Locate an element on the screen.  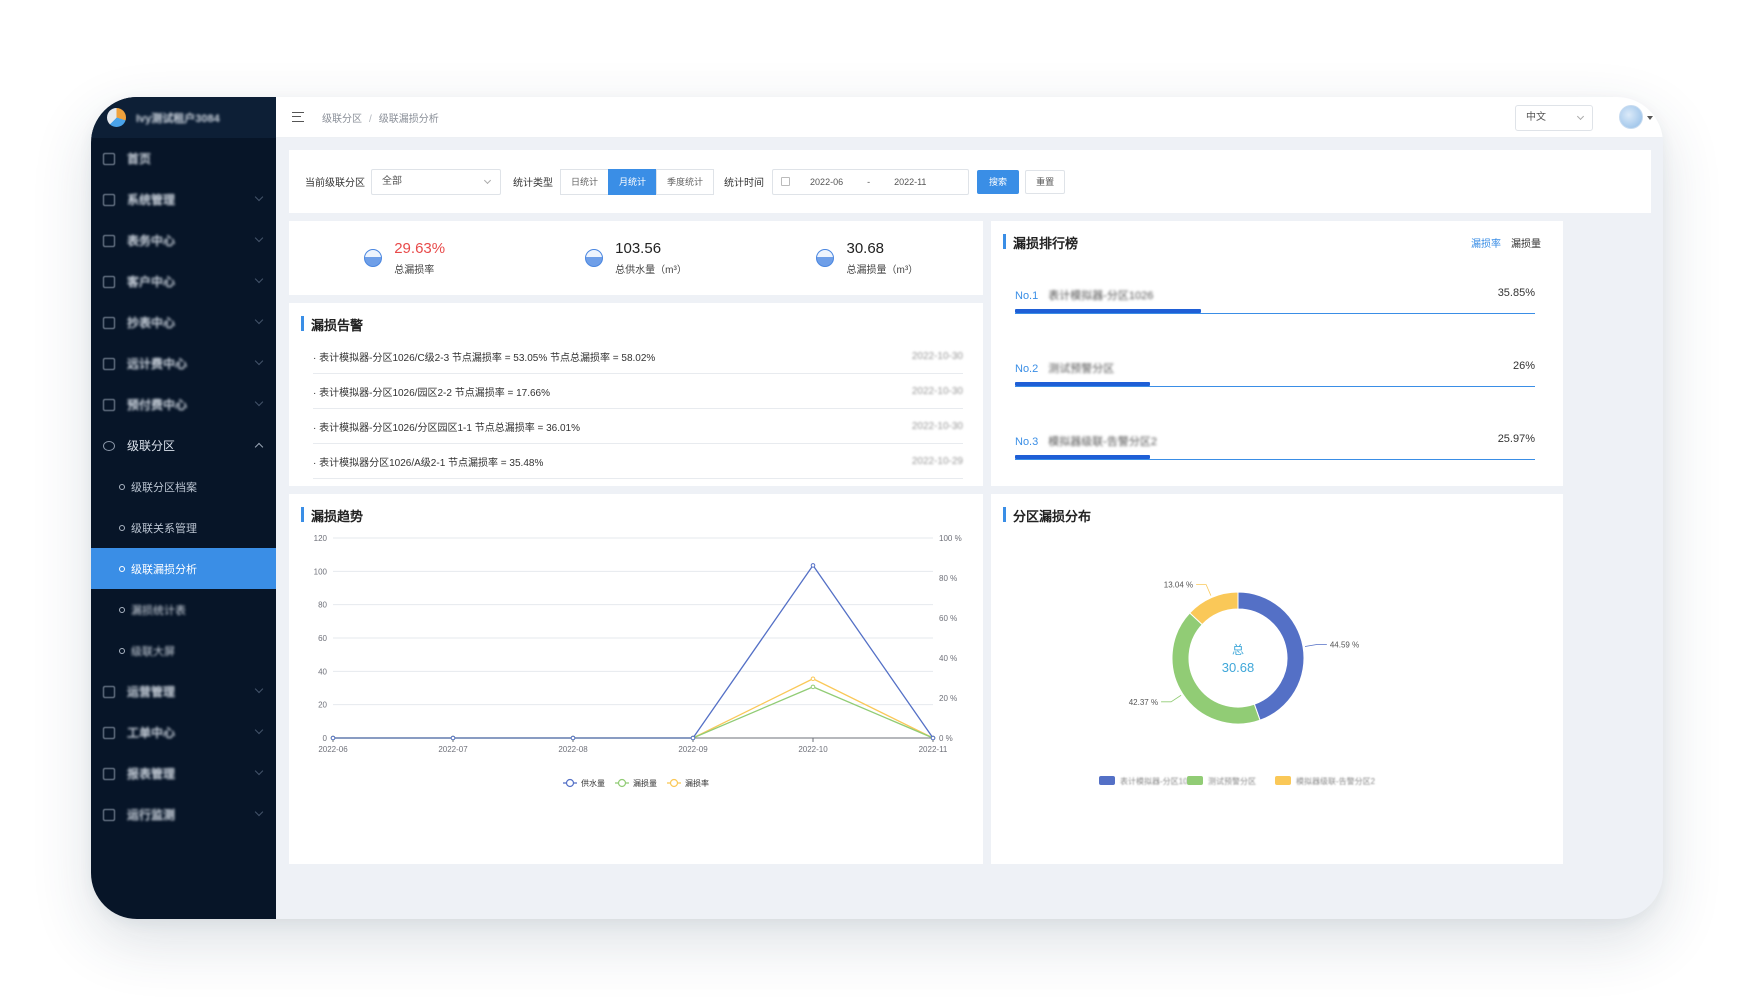
sidebar-item-customer: 客户中心 is located at coordinates (183, 281).